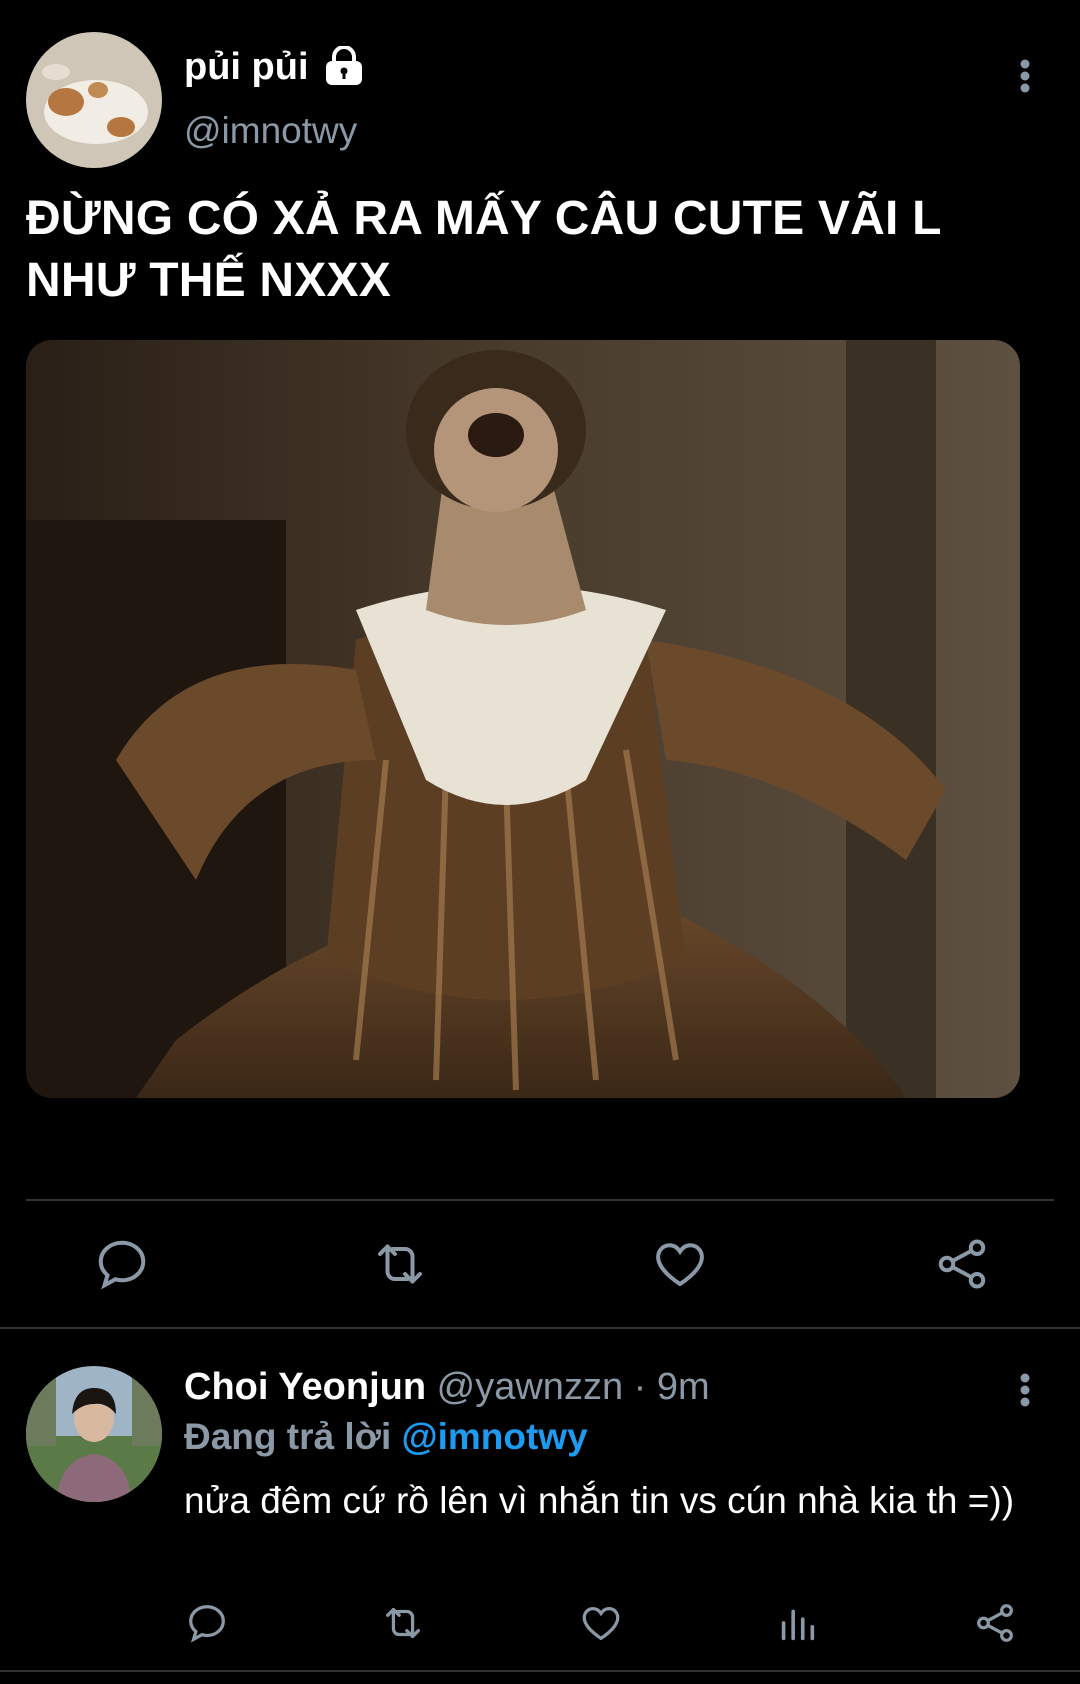 Image resolution: width=1080 pixels, height=1684 pixels. What do you see at coordinates (270, 131) in the screenshot?
I see `author-handle: @imnotwy` at bounding box center [270, 131].